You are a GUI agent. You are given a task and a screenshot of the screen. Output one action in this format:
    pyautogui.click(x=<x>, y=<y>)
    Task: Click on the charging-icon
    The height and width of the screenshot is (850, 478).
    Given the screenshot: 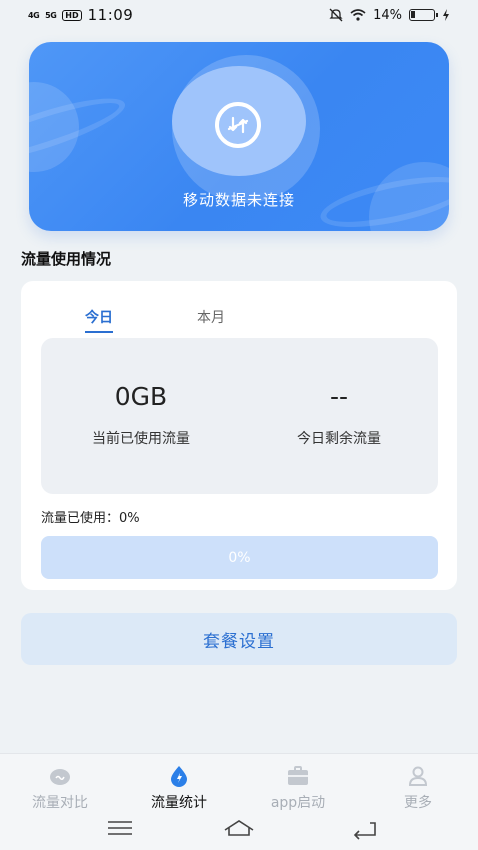 What is the action you would take?
    pyautogui.click(x=446, y=15)
    